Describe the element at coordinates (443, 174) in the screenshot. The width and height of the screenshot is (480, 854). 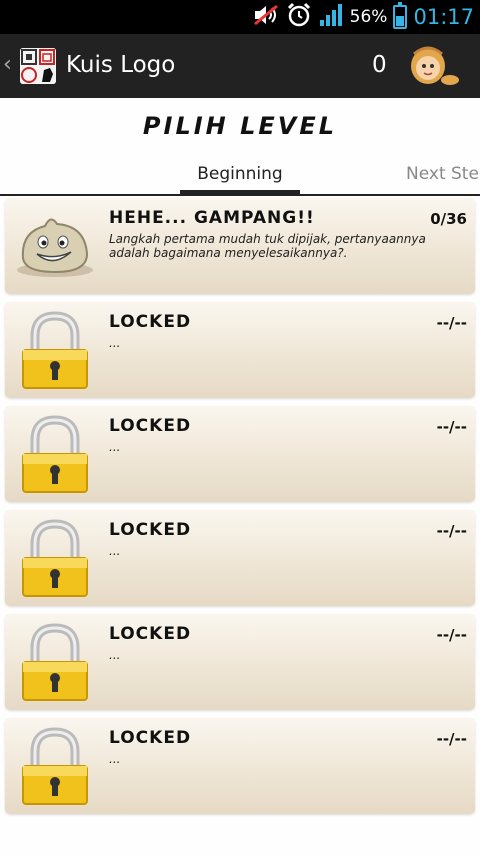
I see `tab-next-step: Next Step` at that location.